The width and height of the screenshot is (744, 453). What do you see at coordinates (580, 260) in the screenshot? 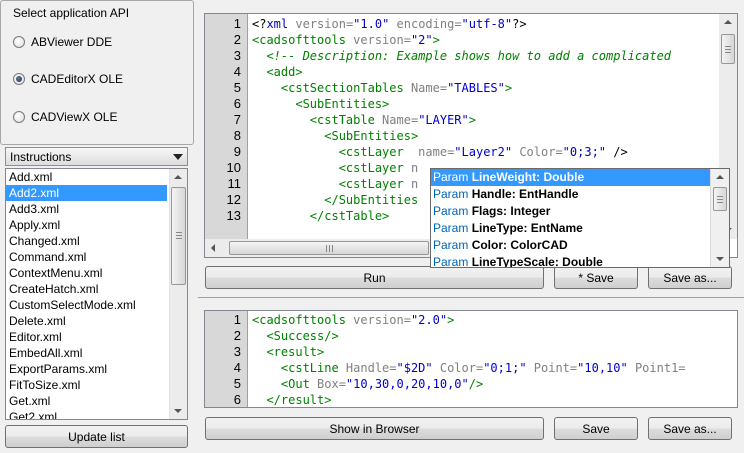
I see `autocomplete-item: Param LineTypeScale: Double` at bounding box center [580, 260].